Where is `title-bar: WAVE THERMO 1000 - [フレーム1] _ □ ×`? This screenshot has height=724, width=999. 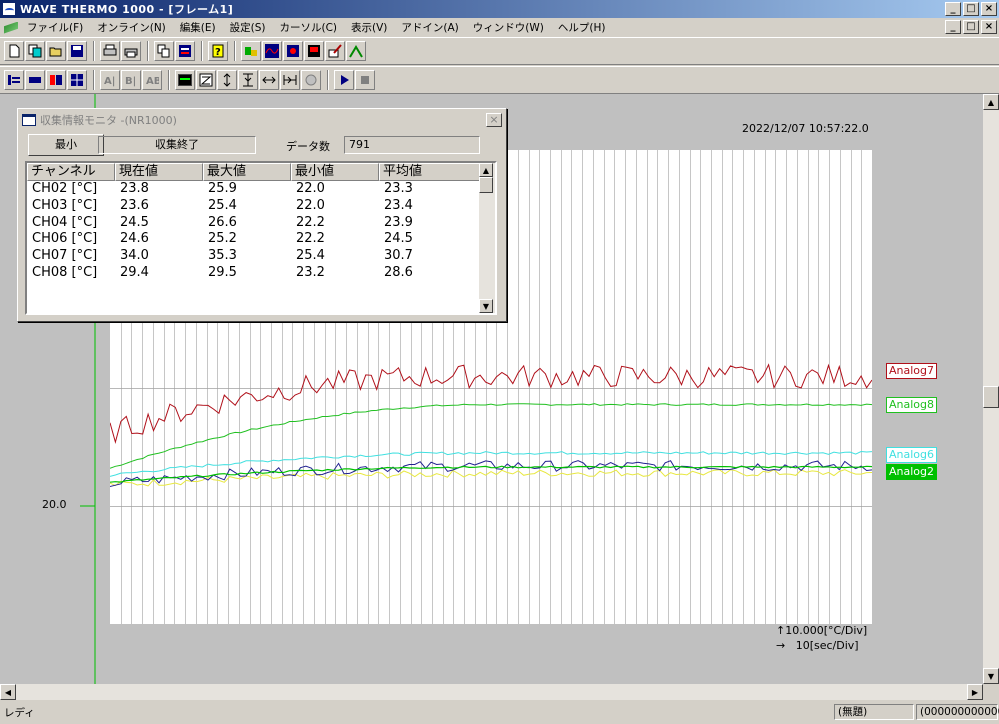 title-bar: WAVE THERMO 1000 - [フレーム1] _ □ × is located at coordinates (499, 9).